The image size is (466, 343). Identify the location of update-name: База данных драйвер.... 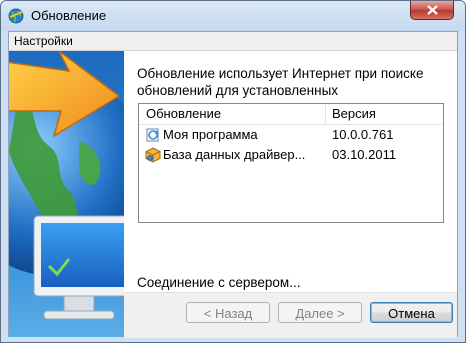
(234, 154).